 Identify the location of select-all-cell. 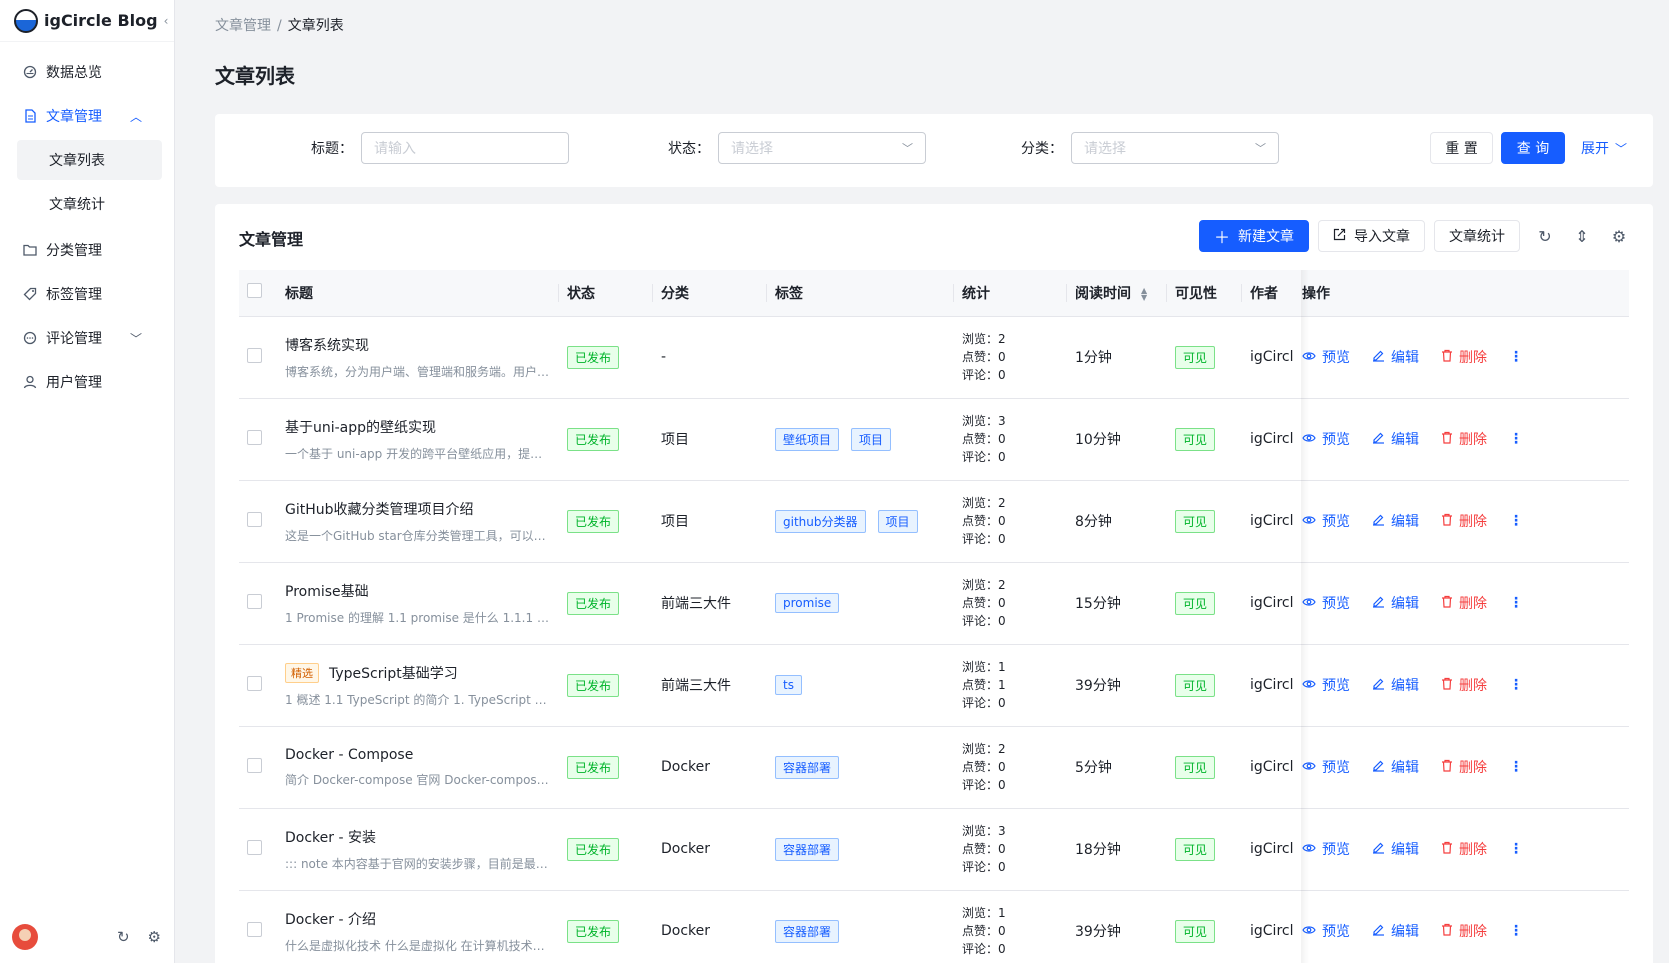
(258, 293).